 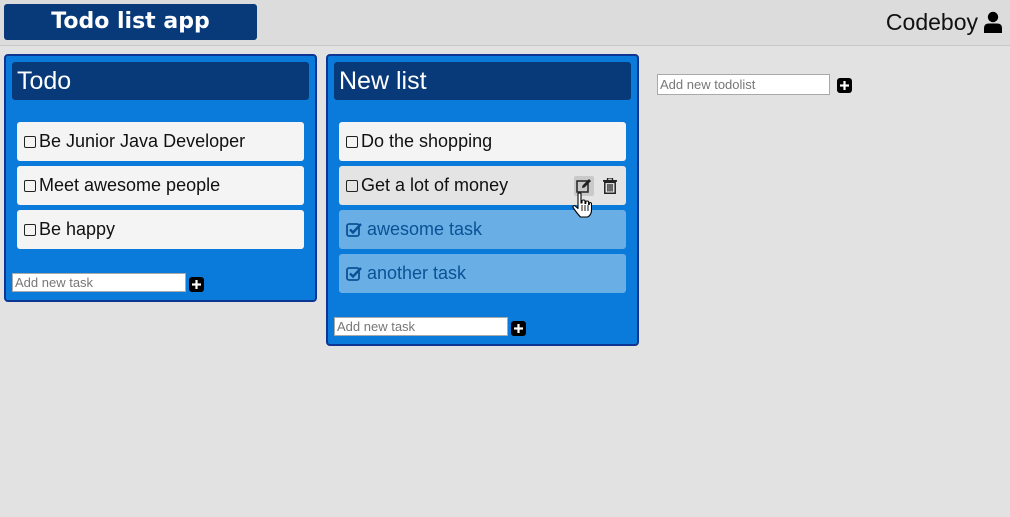 I want to click on list-title: Todo, so click(x=160, y=81).